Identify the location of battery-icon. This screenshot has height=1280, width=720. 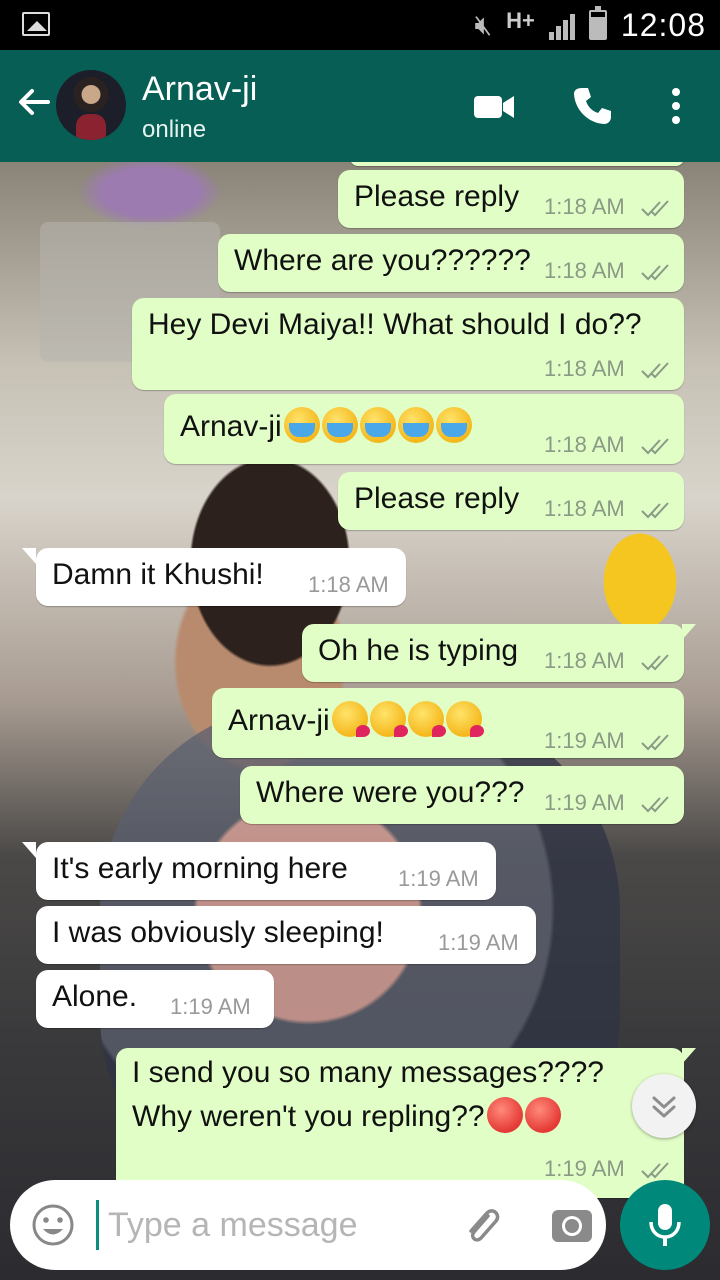
(597, 23).